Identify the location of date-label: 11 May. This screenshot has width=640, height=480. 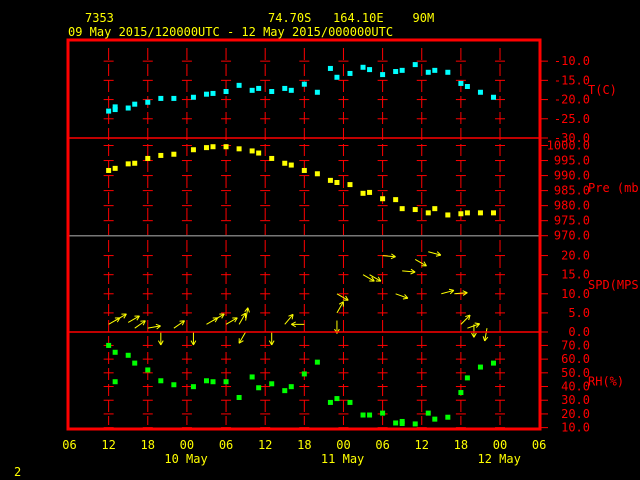
(342, 459).